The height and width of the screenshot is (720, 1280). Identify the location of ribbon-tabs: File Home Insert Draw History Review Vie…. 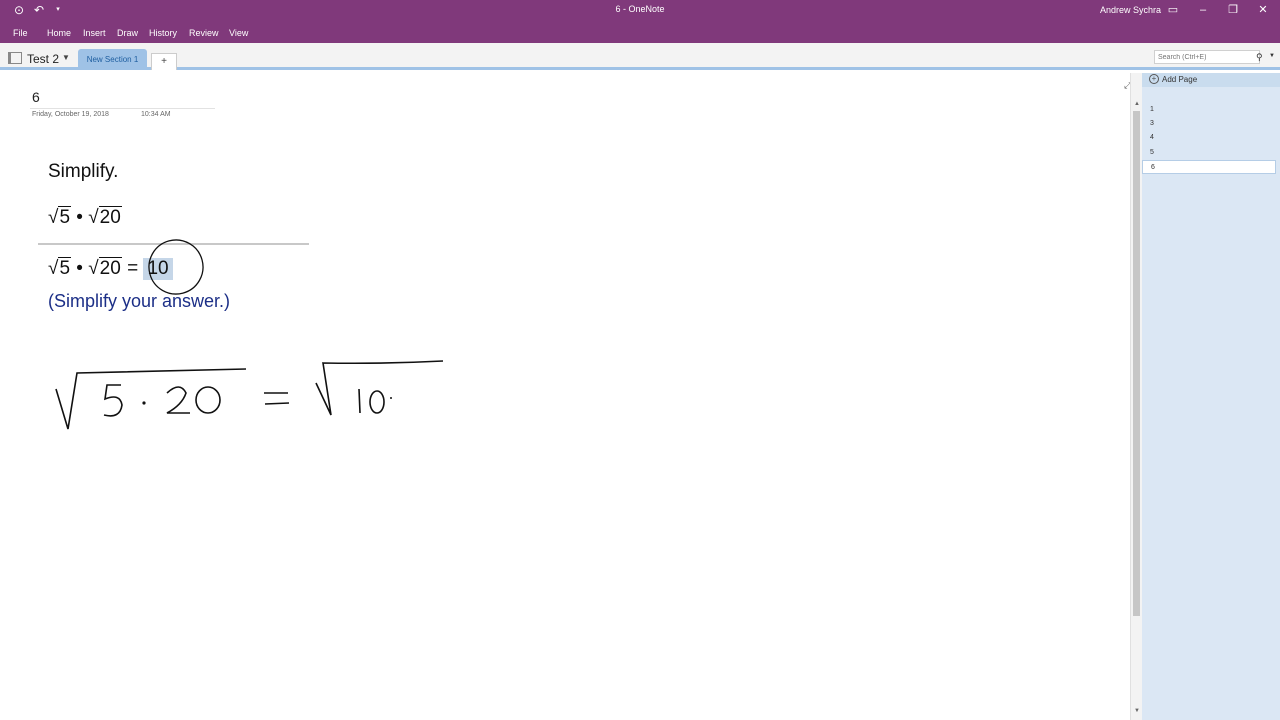
(640, 32).